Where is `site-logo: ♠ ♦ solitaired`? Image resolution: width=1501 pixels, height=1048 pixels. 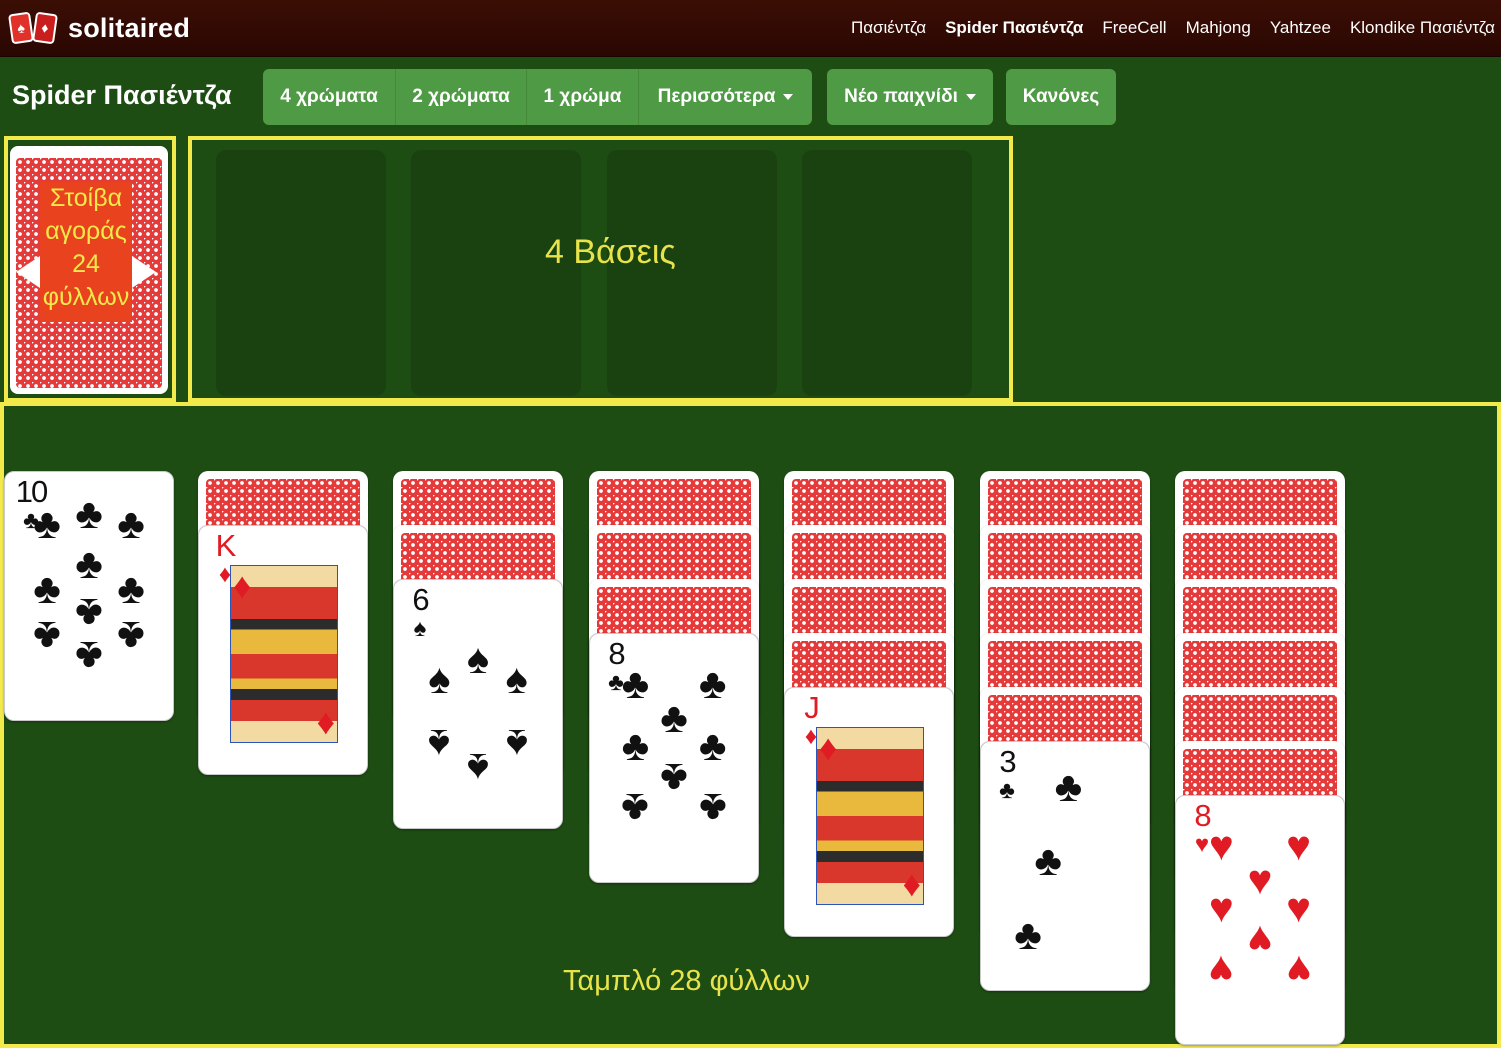
site-logo: ♠ ♦ solitaired is located at coordinates (99, 28).